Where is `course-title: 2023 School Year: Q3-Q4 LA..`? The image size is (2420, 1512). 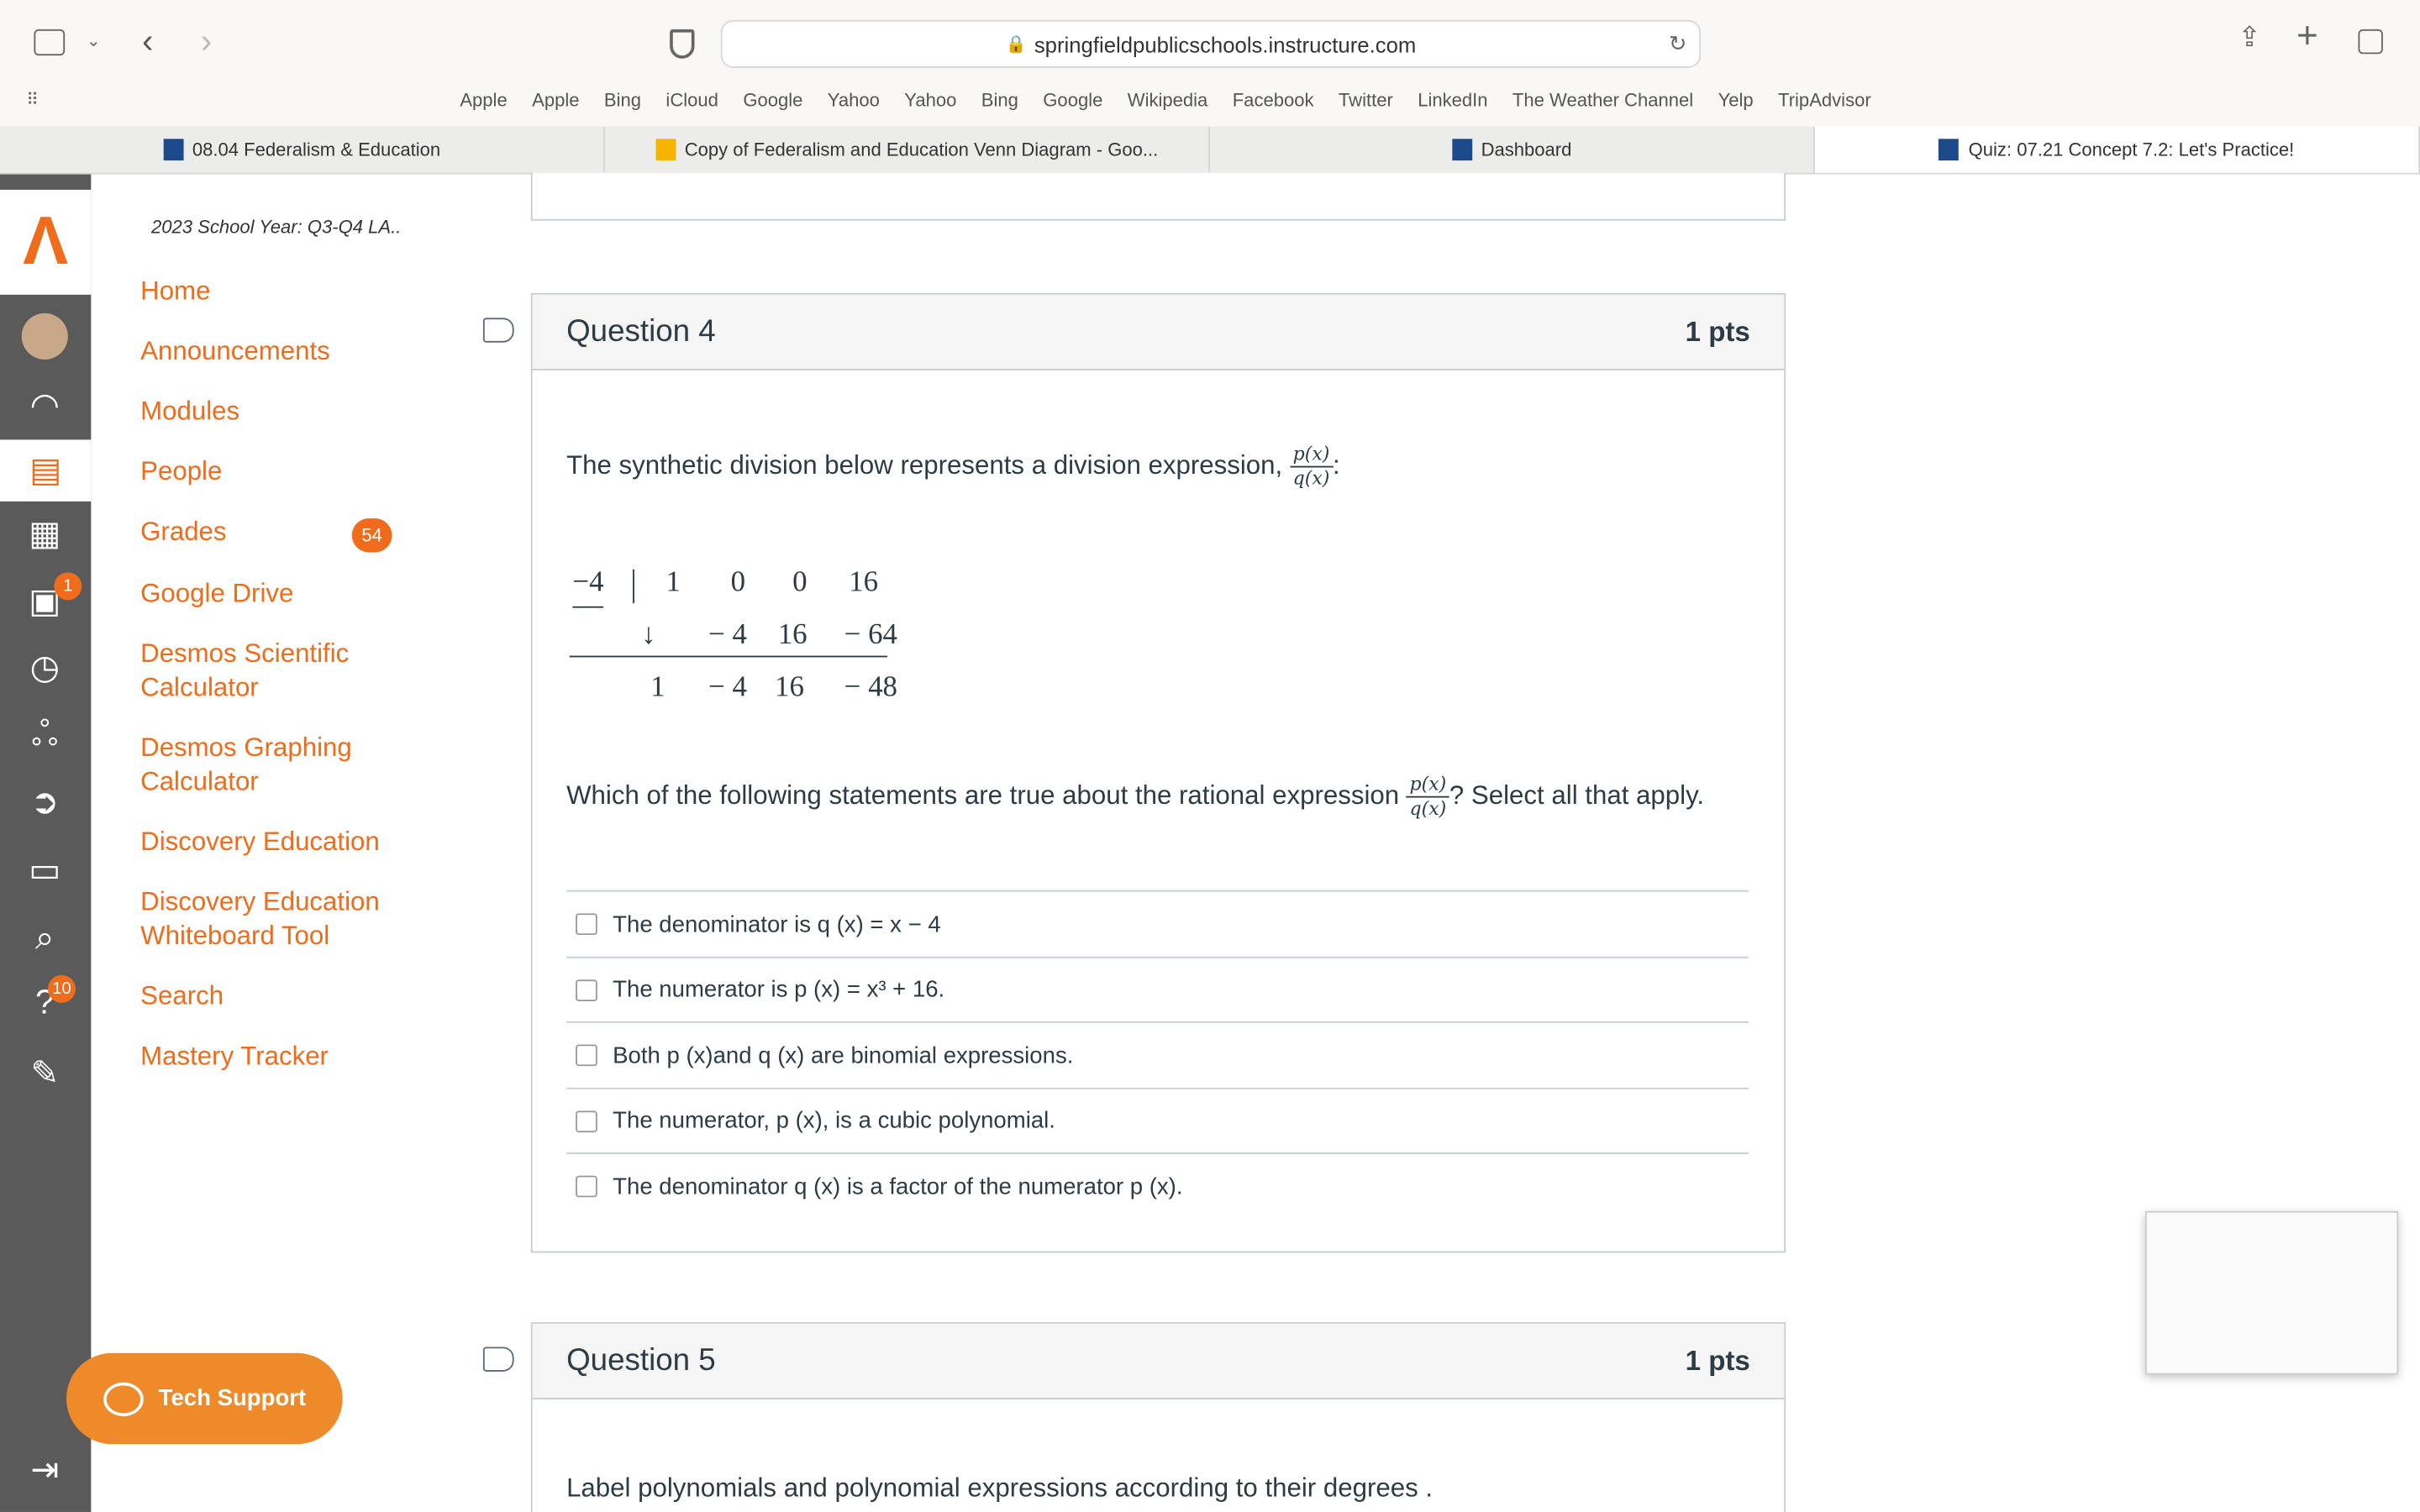 course-title: 2023 School Year: Q3-Q4 LA.. is located at coordinates (276, 227).